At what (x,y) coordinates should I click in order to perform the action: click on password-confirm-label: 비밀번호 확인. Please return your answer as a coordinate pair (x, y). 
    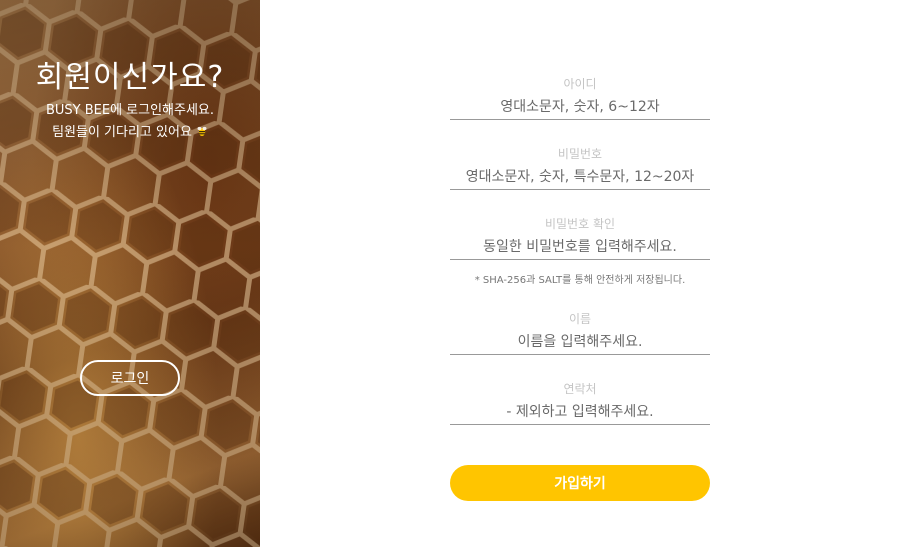
    Looking at the image, I should click on (580, 224).